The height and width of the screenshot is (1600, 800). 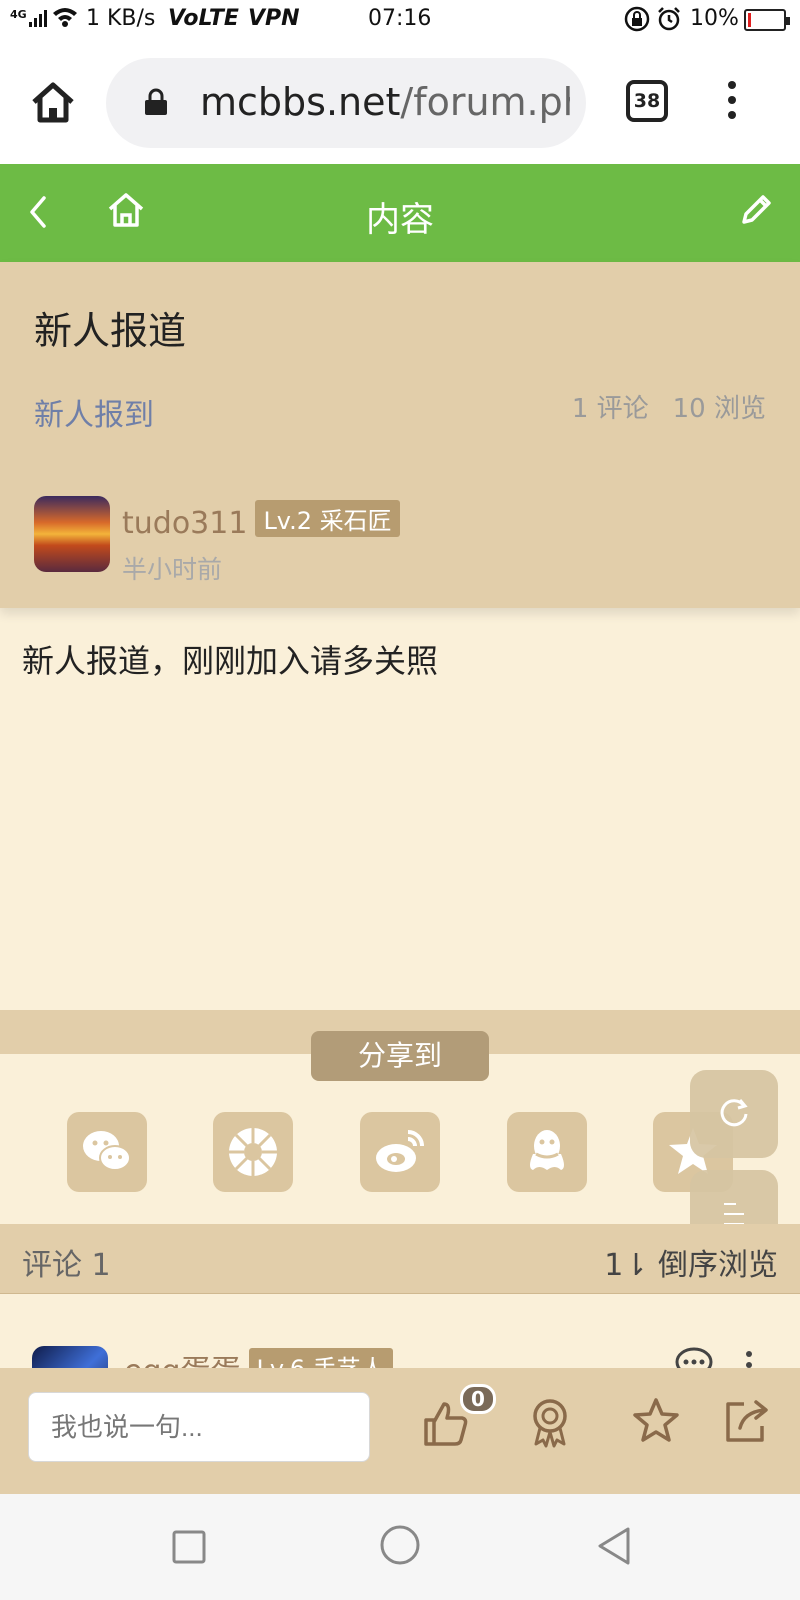 What do you see at coordinates (38, 21) in the screenshot?
I see `signal-icon` at bounding box center [38, 21].